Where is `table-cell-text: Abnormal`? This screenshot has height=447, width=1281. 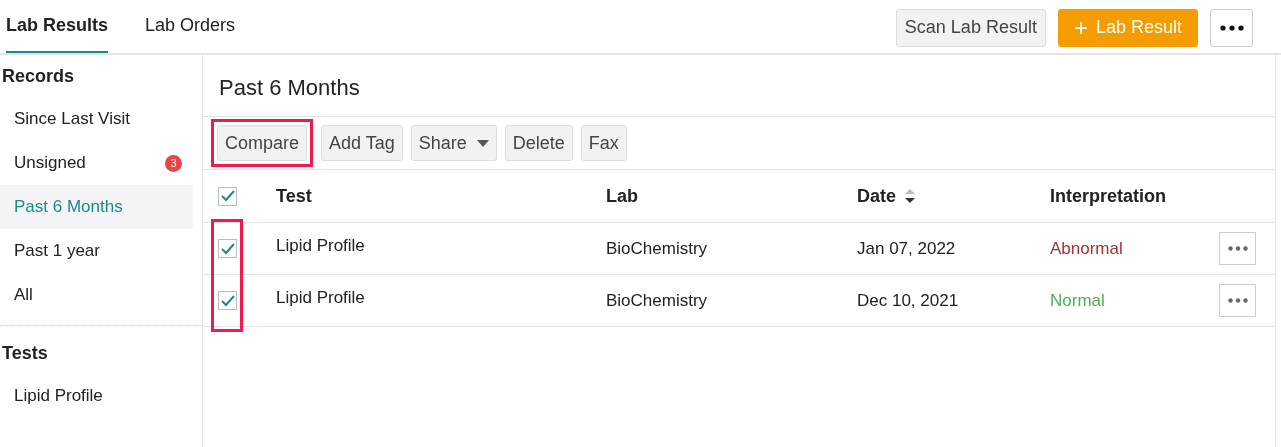
table-cell-text: Abnormal is located at coordinates (1087, 248).